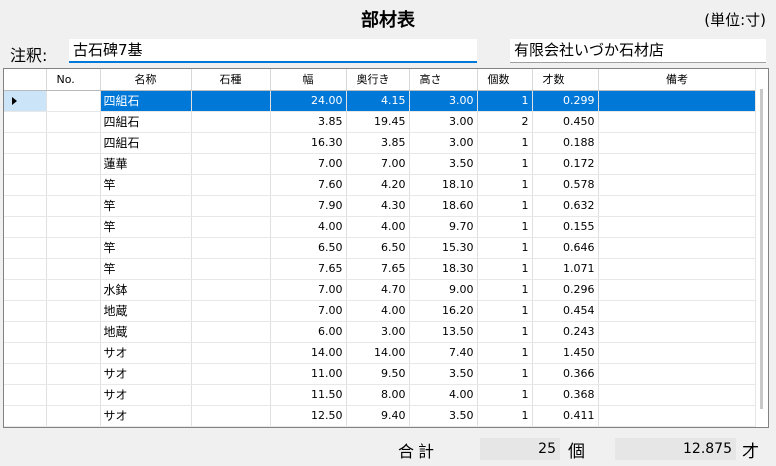  What do you see at coordinates (273, 51) in the screenshot?
I see `note-input: 古石碑7基` at bounding box center [273, 51].